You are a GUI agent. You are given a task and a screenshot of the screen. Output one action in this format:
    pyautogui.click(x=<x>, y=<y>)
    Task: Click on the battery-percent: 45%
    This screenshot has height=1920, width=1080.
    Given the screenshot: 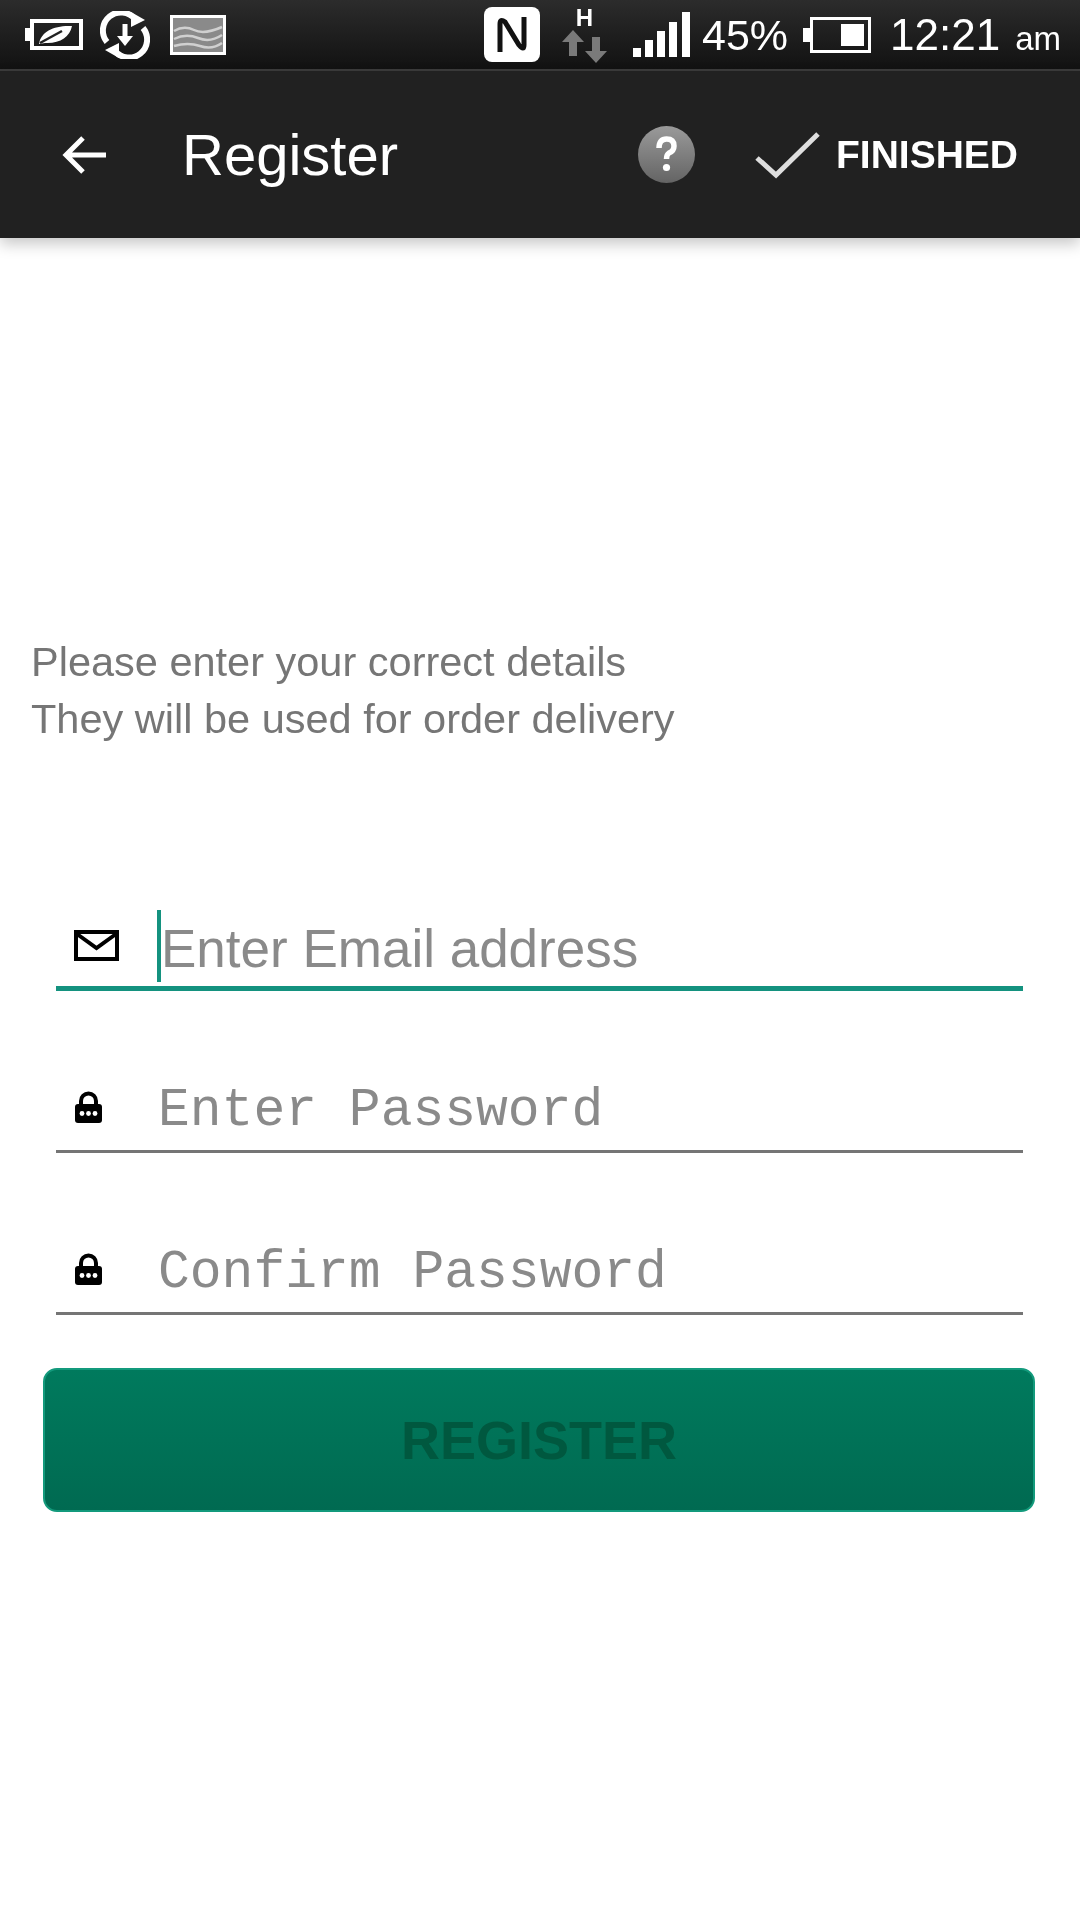 What is the action you would take?
    pyautogui.click(x=745, y=34)
    